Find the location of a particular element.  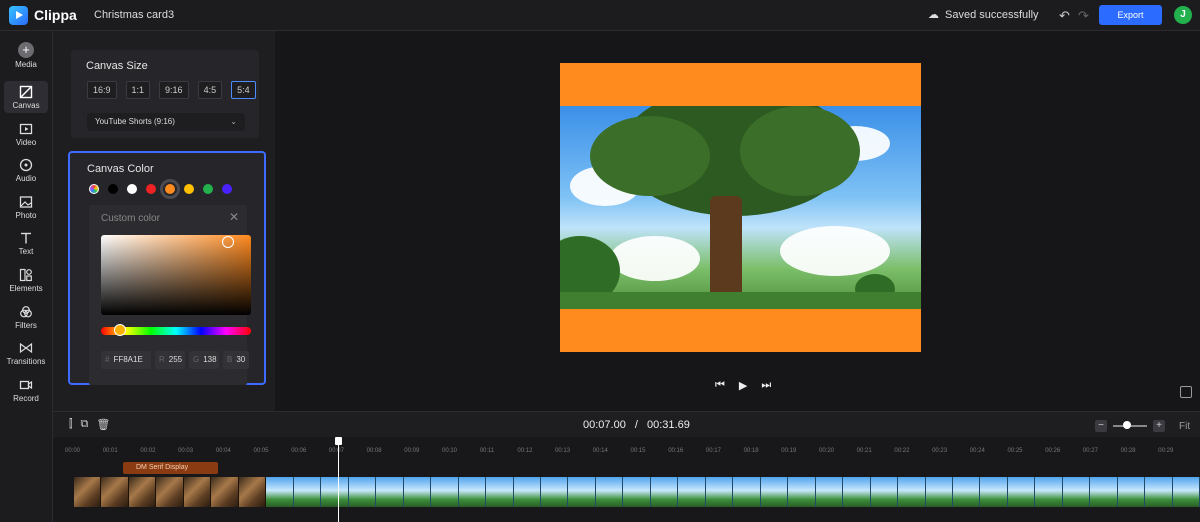

ruler-tick-label: 00:11 is located at coordinates (487, 451).